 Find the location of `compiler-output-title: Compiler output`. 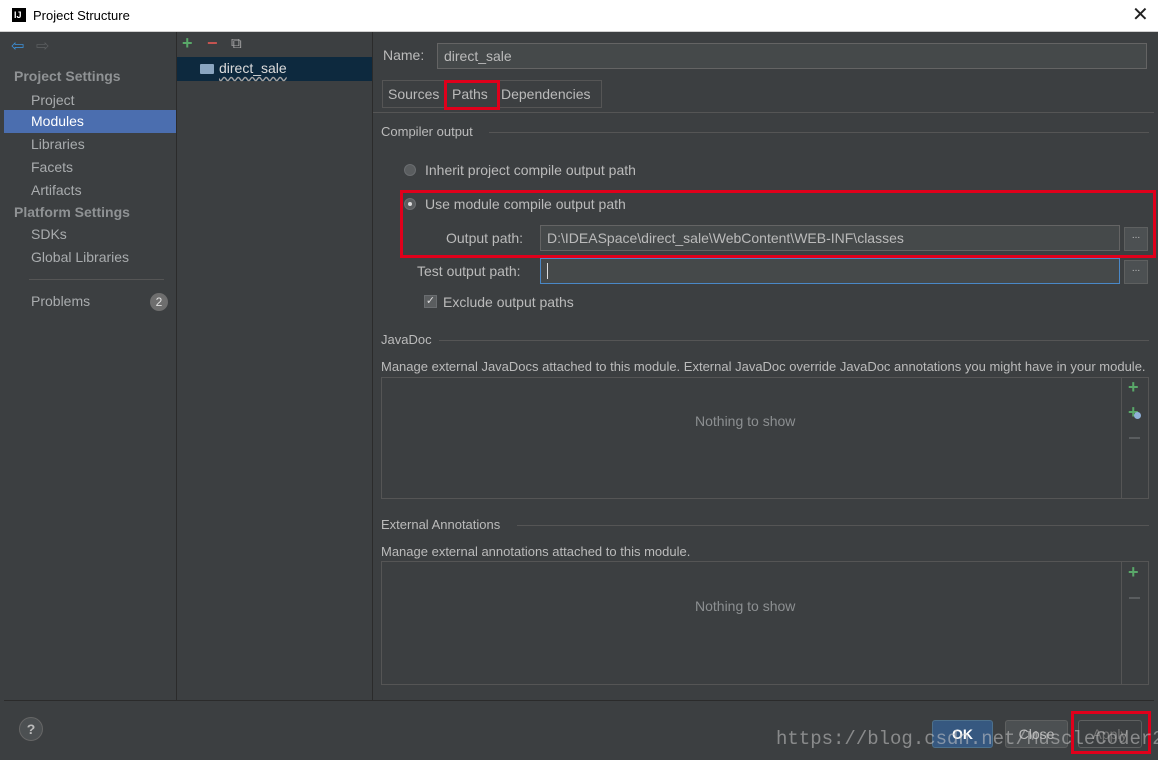

compiler-output-title: Compiler output is located at coordinates (427, 131).